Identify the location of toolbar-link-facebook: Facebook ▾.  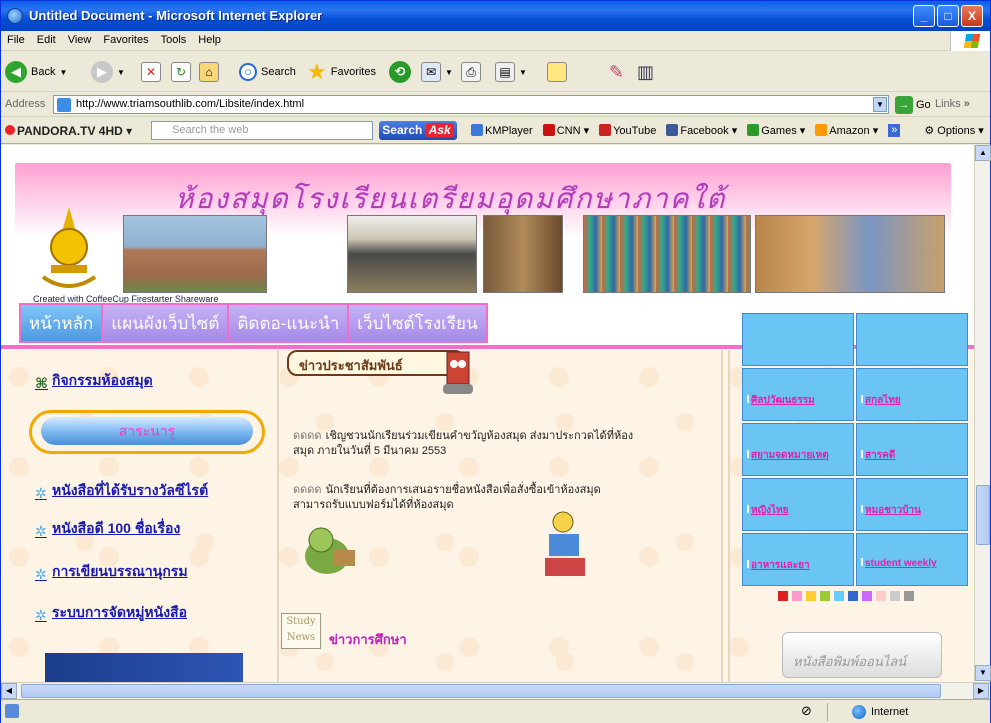
(701, 130).